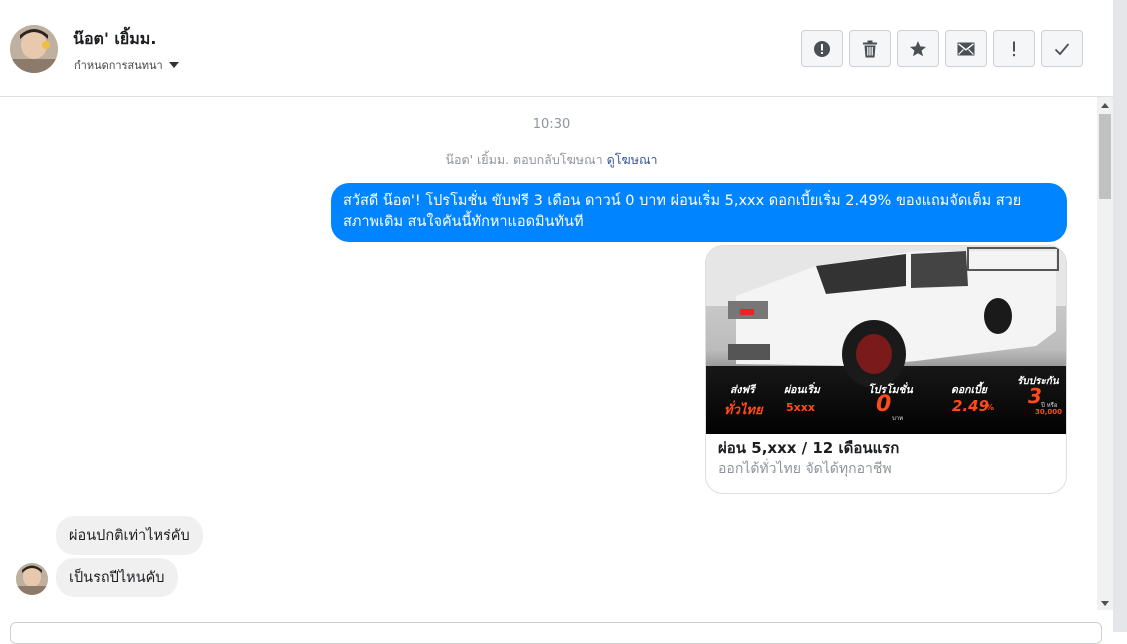 This screenshot has height=644, width=1127. What do you see at coordinates (551, 124) in the screenshot?
I see `message-timestamp: 10:30` at bounding box center [551, 124].